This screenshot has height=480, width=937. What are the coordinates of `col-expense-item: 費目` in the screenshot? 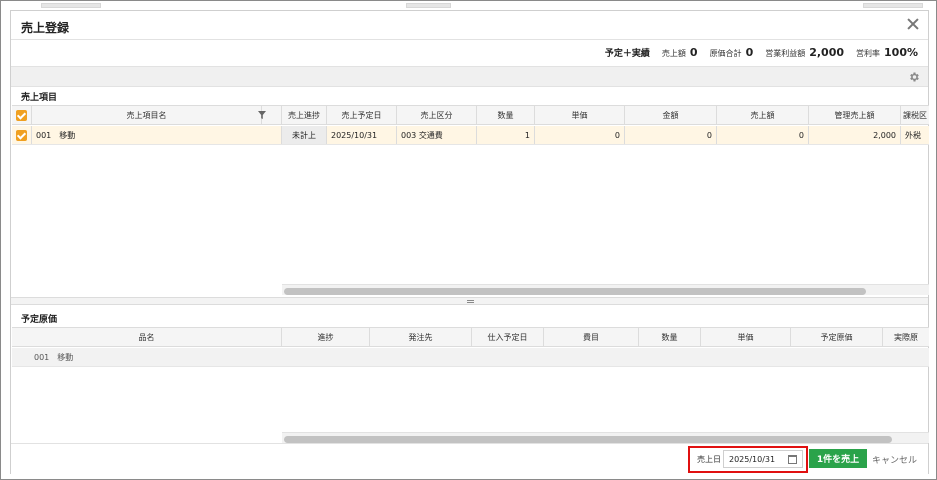 It's located at (591, 337).